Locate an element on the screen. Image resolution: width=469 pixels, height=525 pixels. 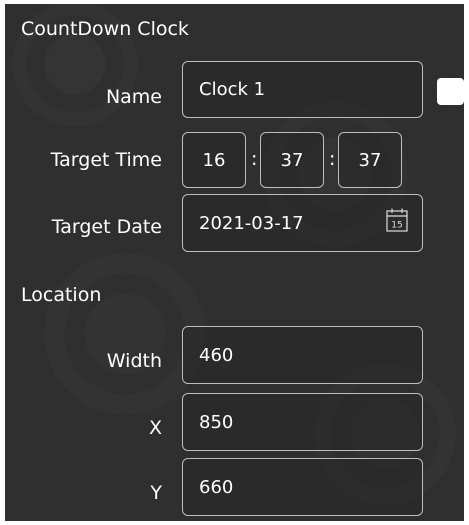
minutes-value: 37 is located at coordinates (292, 160).